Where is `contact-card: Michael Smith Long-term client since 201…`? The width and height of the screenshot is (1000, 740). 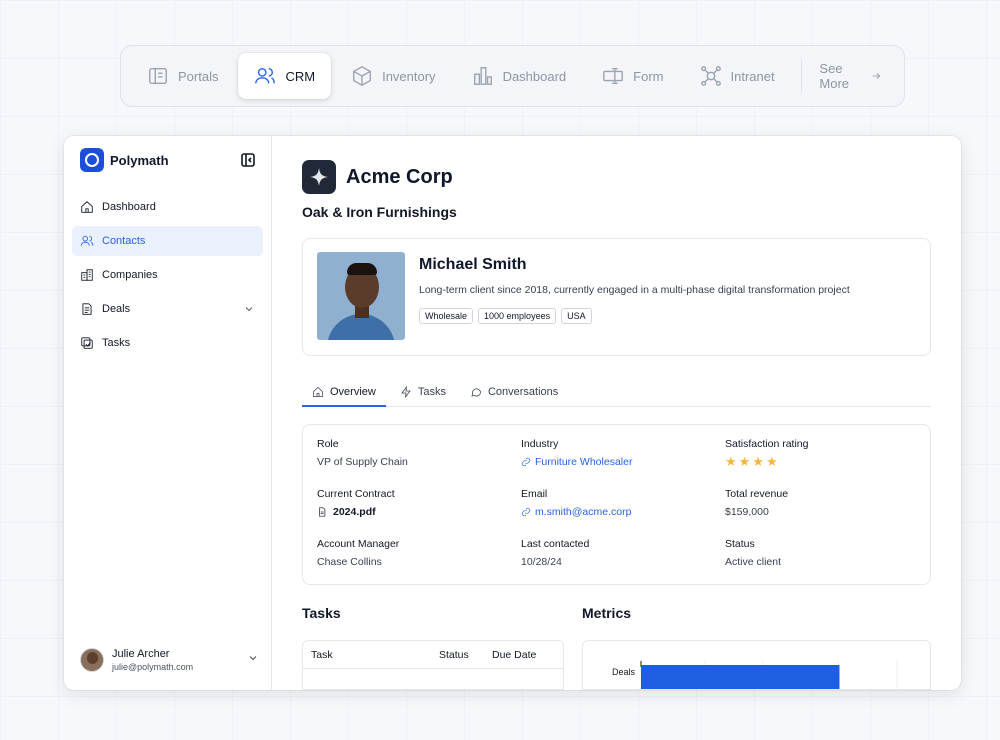 contact-card: Michael Smith Long-term client since 201… is located at coordinates (616, 297).